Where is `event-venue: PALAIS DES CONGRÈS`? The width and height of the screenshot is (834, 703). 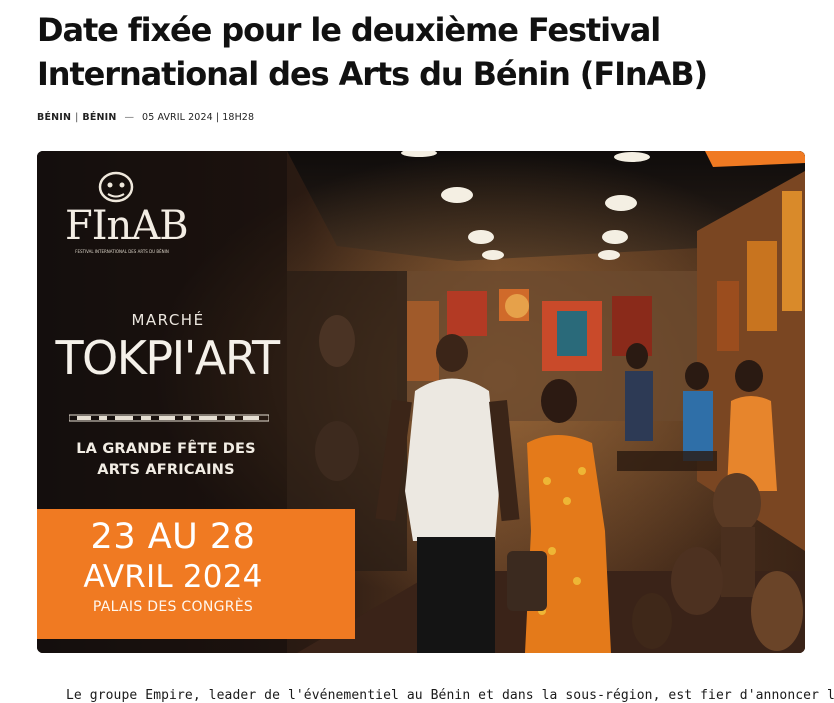
event-venue: PALAIS DES CONGRÈS is located at coordinates (173, 607).